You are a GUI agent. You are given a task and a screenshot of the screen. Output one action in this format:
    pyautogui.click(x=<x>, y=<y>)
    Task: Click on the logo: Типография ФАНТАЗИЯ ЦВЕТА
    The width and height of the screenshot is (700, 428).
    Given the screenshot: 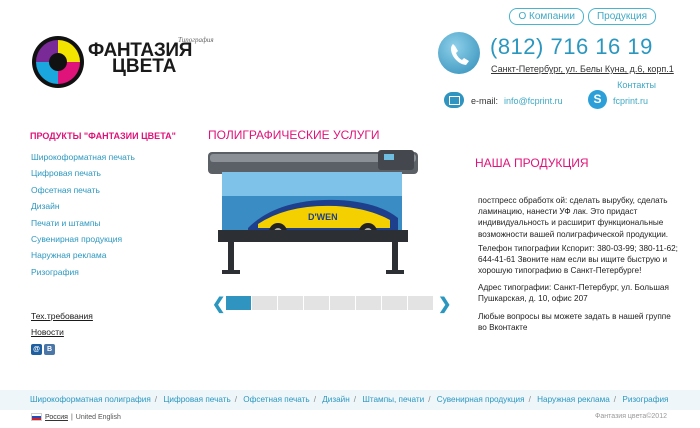 What is the action you would take?
    pyautogui.click(x=122, y=62)
    